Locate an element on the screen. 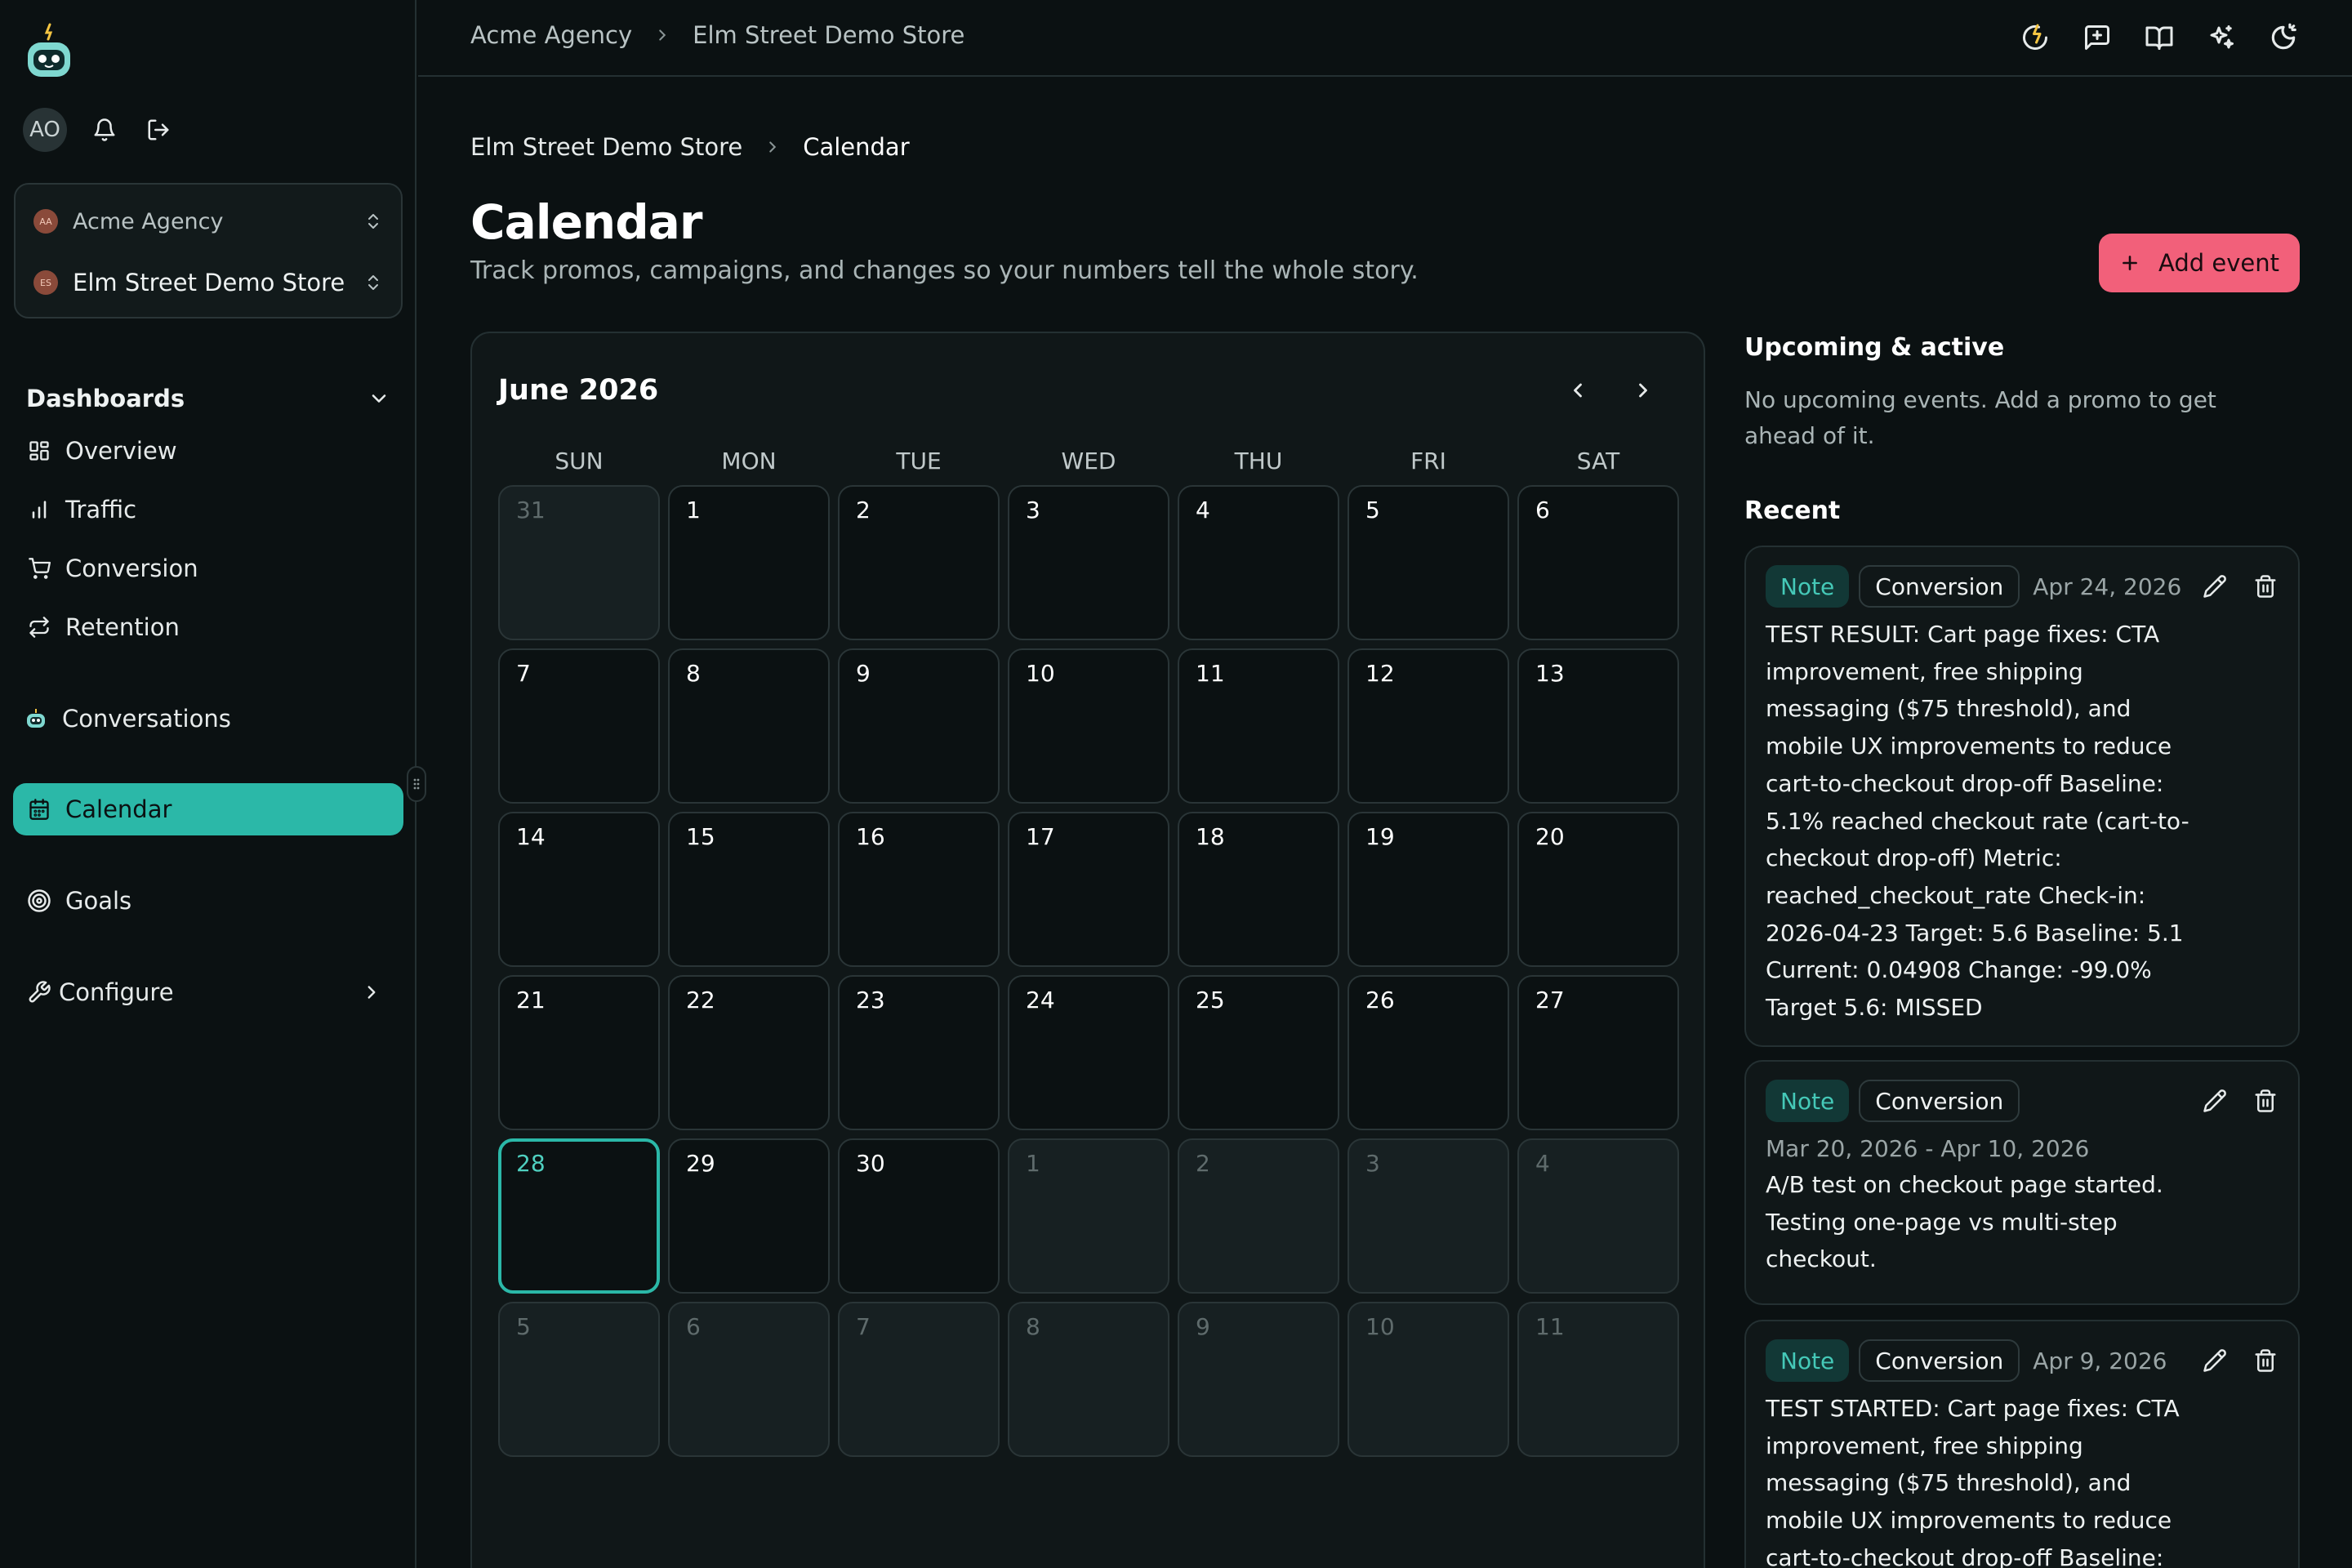 The height and width of the screenshot is (1568, 2352). calendar-day: 2 is located at coordinates (919, 562).